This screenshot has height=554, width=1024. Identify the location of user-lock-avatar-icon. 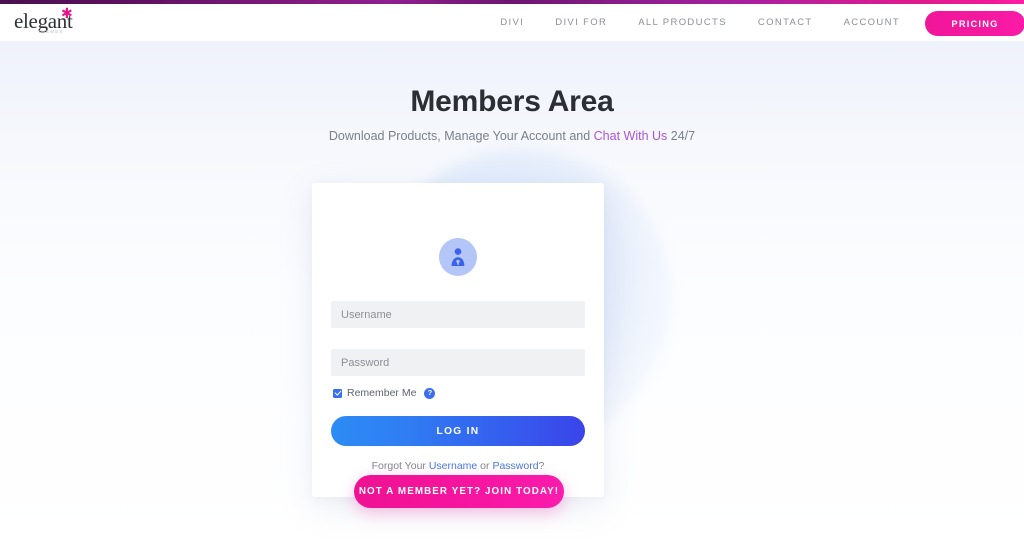
(458, 257).